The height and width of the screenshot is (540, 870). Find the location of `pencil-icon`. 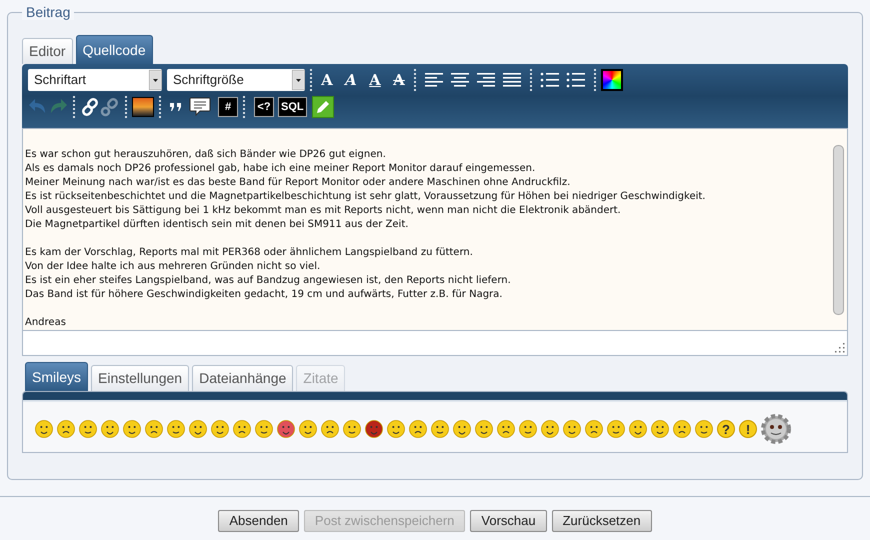

pencil-icon is located at coordinates (323, 107).